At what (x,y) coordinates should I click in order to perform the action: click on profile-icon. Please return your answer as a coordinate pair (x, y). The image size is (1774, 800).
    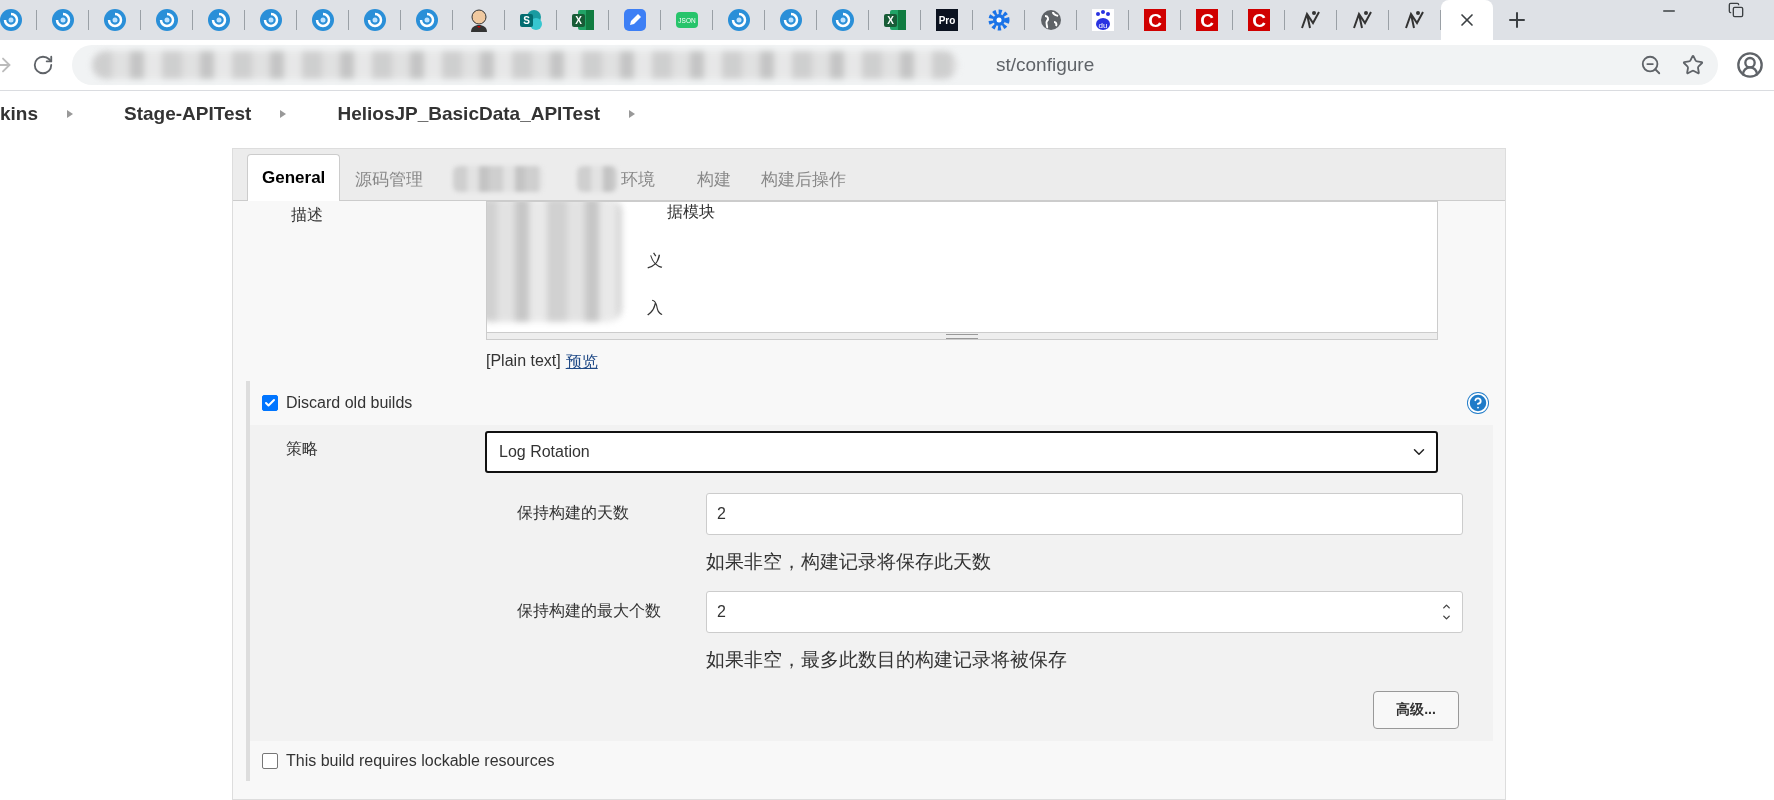
    Looking at the image, I should click on (1750, 65).